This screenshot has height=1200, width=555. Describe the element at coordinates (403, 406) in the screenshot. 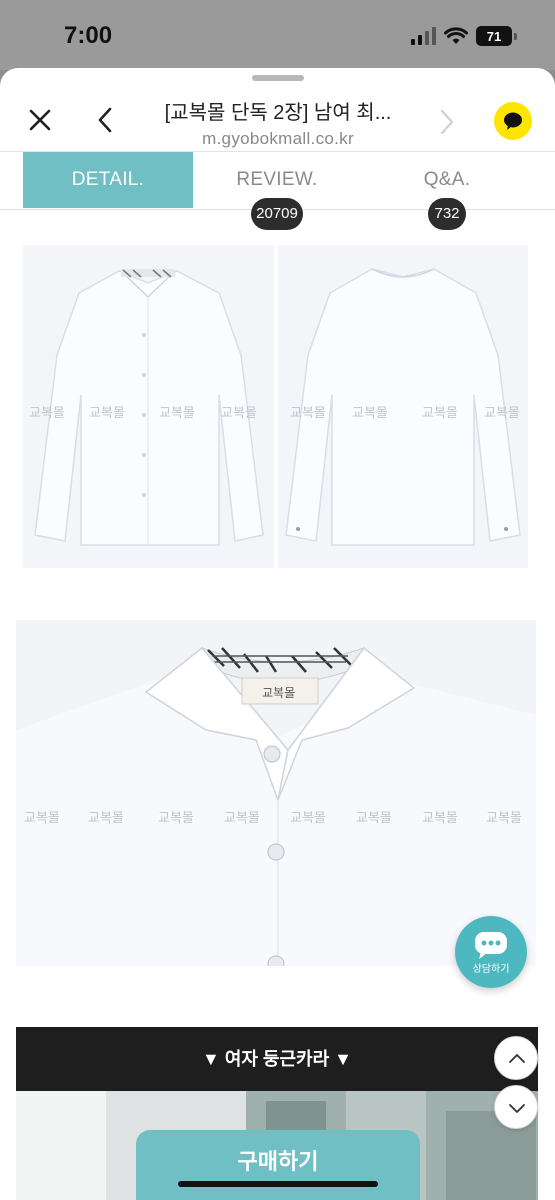

I see `shirt-back-photo: 교복몰 교복몰 교복몰 교복몰` at that location.